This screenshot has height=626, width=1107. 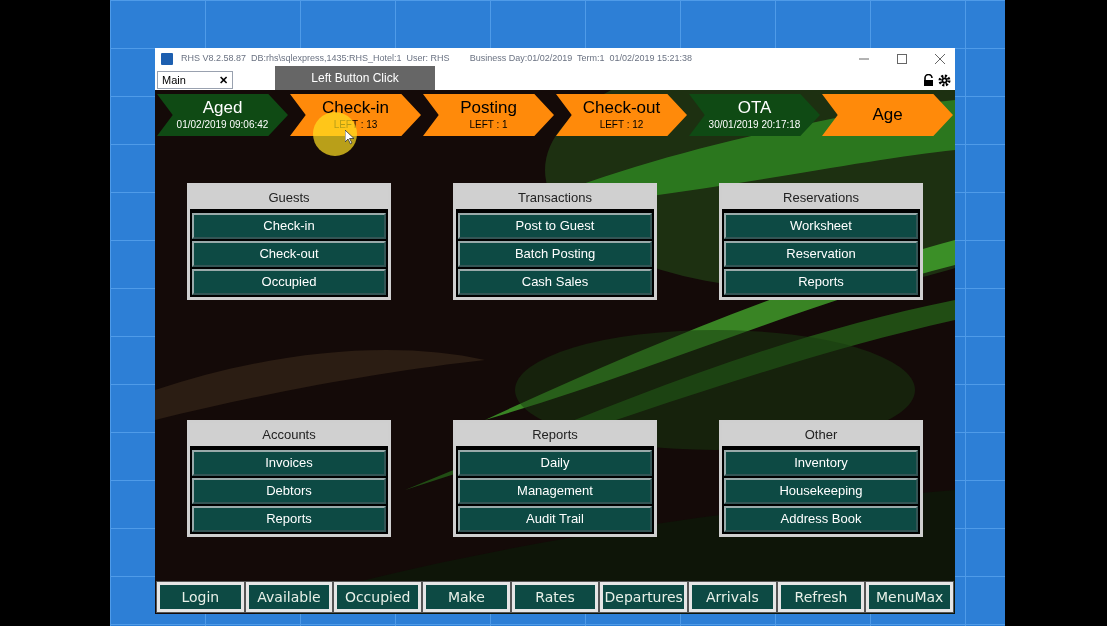 What do you see at coordinates (732, 597) in the screenshot?
I see `toolbar-button: Arrivals` at bounding box center [732, 597].